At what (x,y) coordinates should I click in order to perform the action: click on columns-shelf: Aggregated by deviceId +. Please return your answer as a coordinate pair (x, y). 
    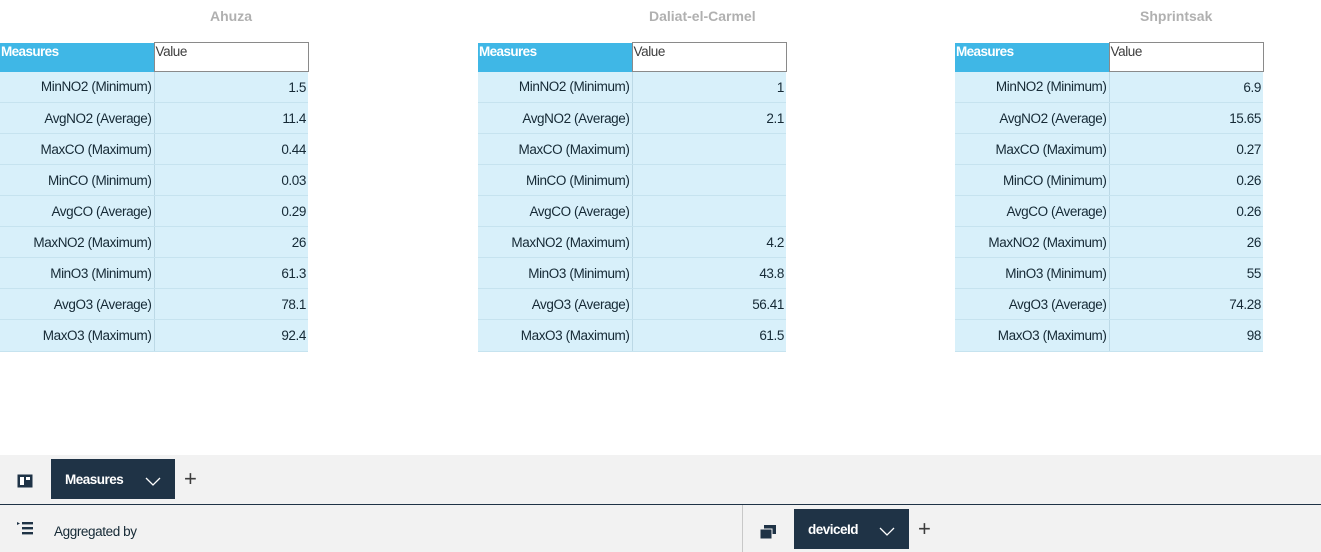
    Looking at the image, I should click on (660, 528).